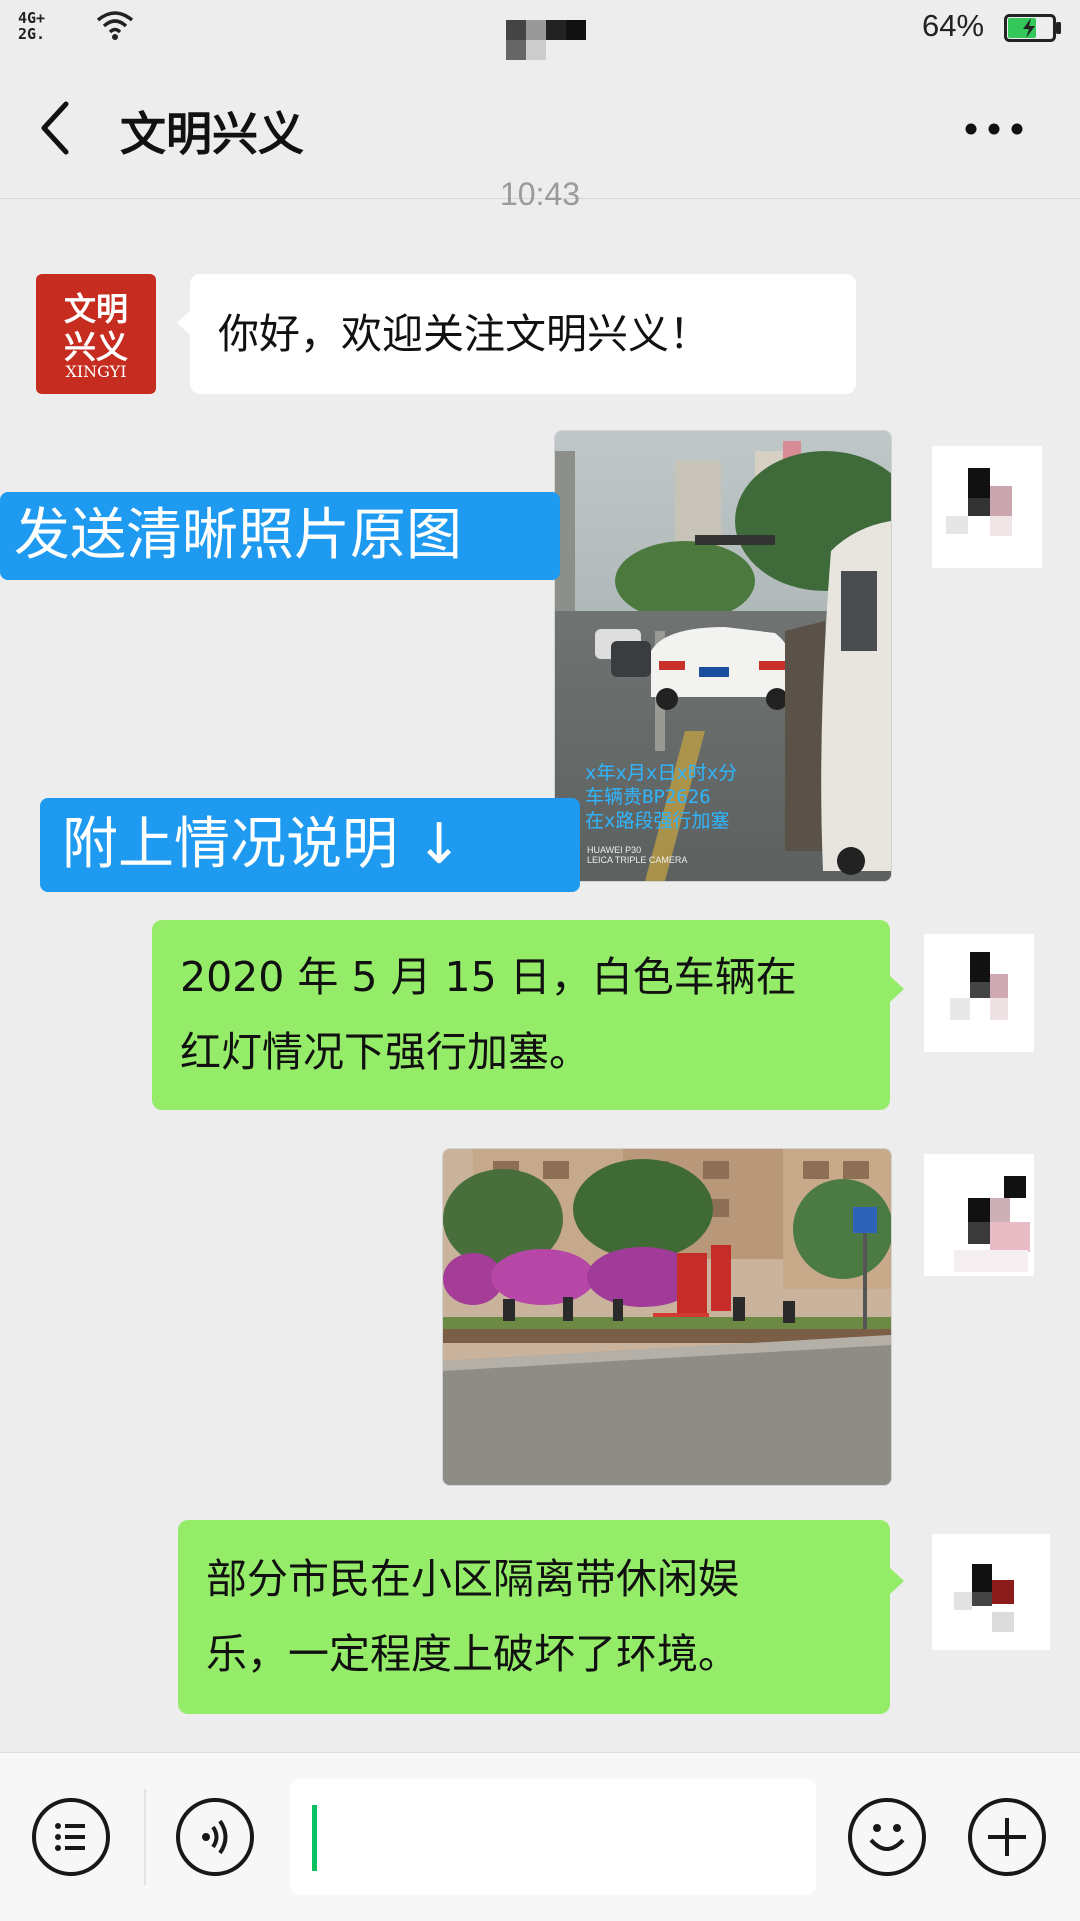 The height and width of the screenshot is (1921, 1080). What do you see at coordinates (115, 25) in the screenshot?
I see `wifi-icon` at bounding box center [115, 25].